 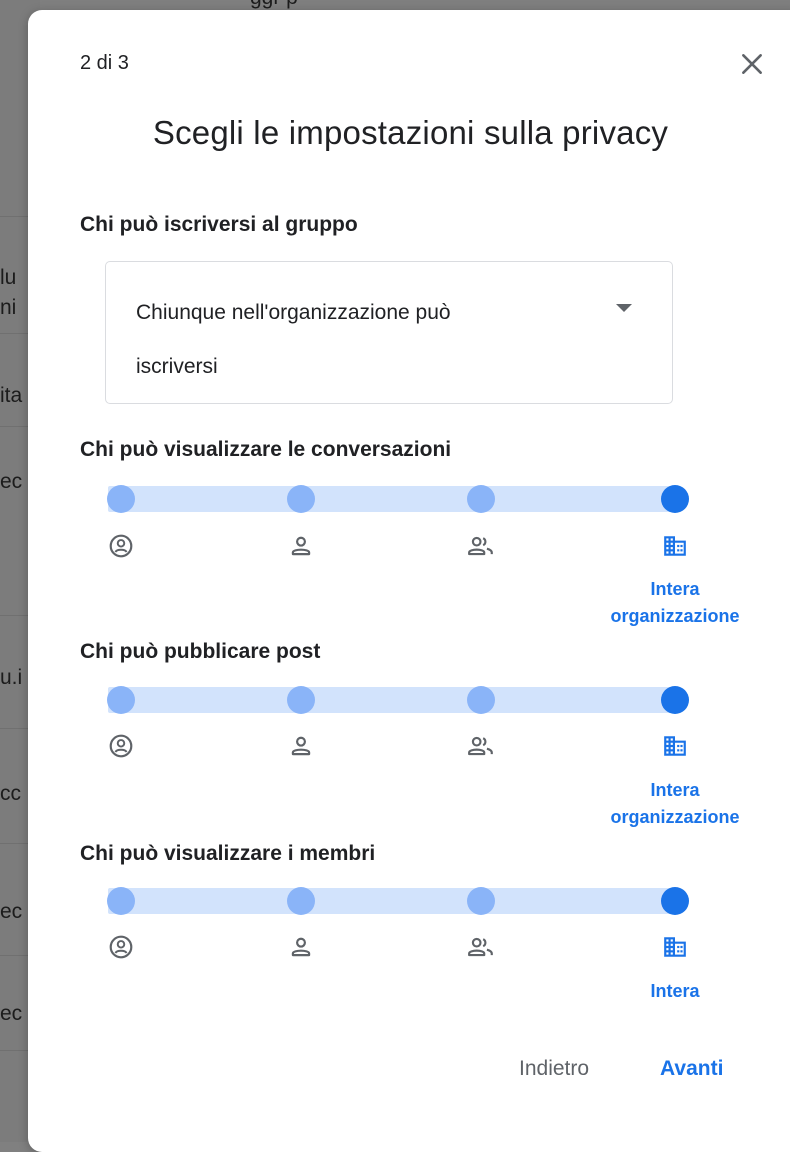 I want to click on view-conversations-heading: Chi può visualizzare le conversazioni, so click(x=266, y=449).